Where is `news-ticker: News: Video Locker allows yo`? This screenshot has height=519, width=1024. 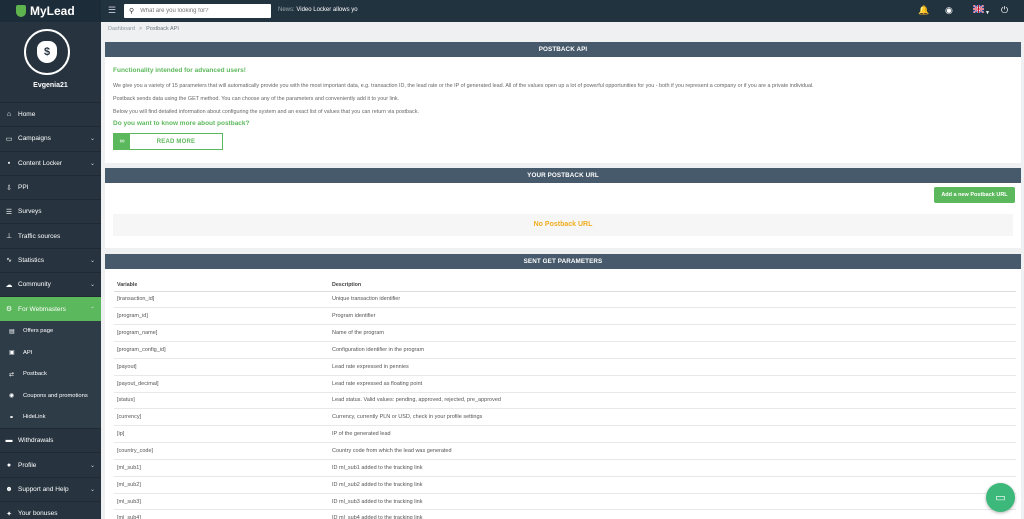
news-ticker: News: Video Locker allows yo is located at coordinates (318, 10).